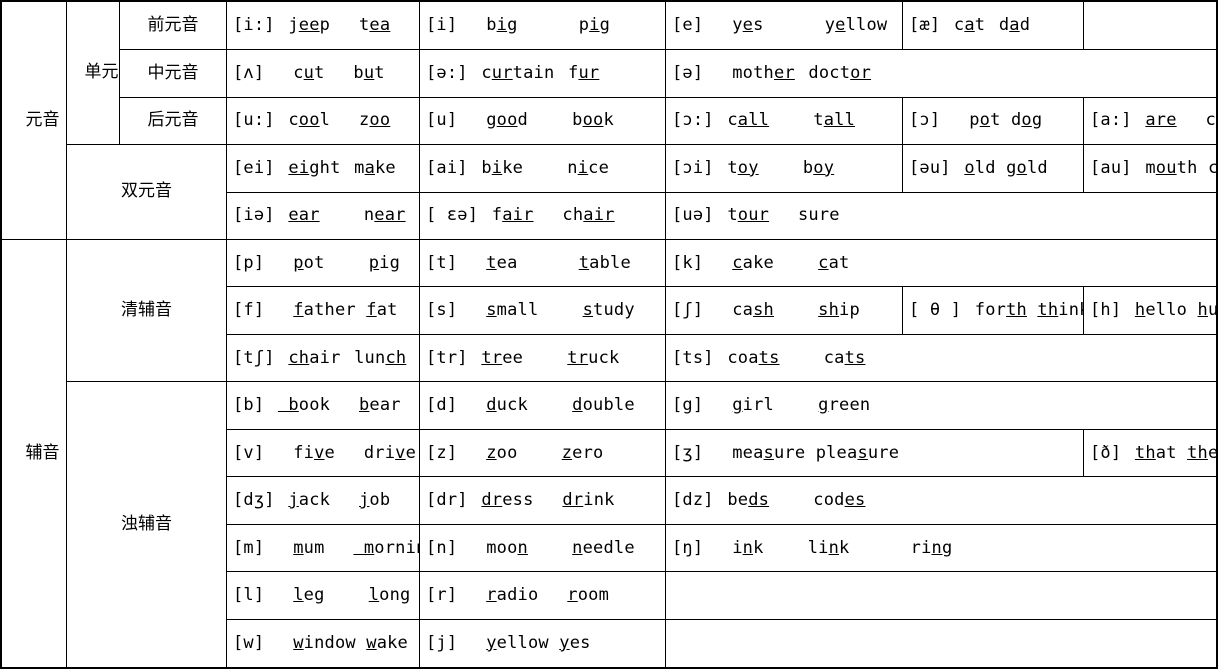 The image size is (1218, 669). I want to click on category-vowel-label: 元音, so click(42, 119).